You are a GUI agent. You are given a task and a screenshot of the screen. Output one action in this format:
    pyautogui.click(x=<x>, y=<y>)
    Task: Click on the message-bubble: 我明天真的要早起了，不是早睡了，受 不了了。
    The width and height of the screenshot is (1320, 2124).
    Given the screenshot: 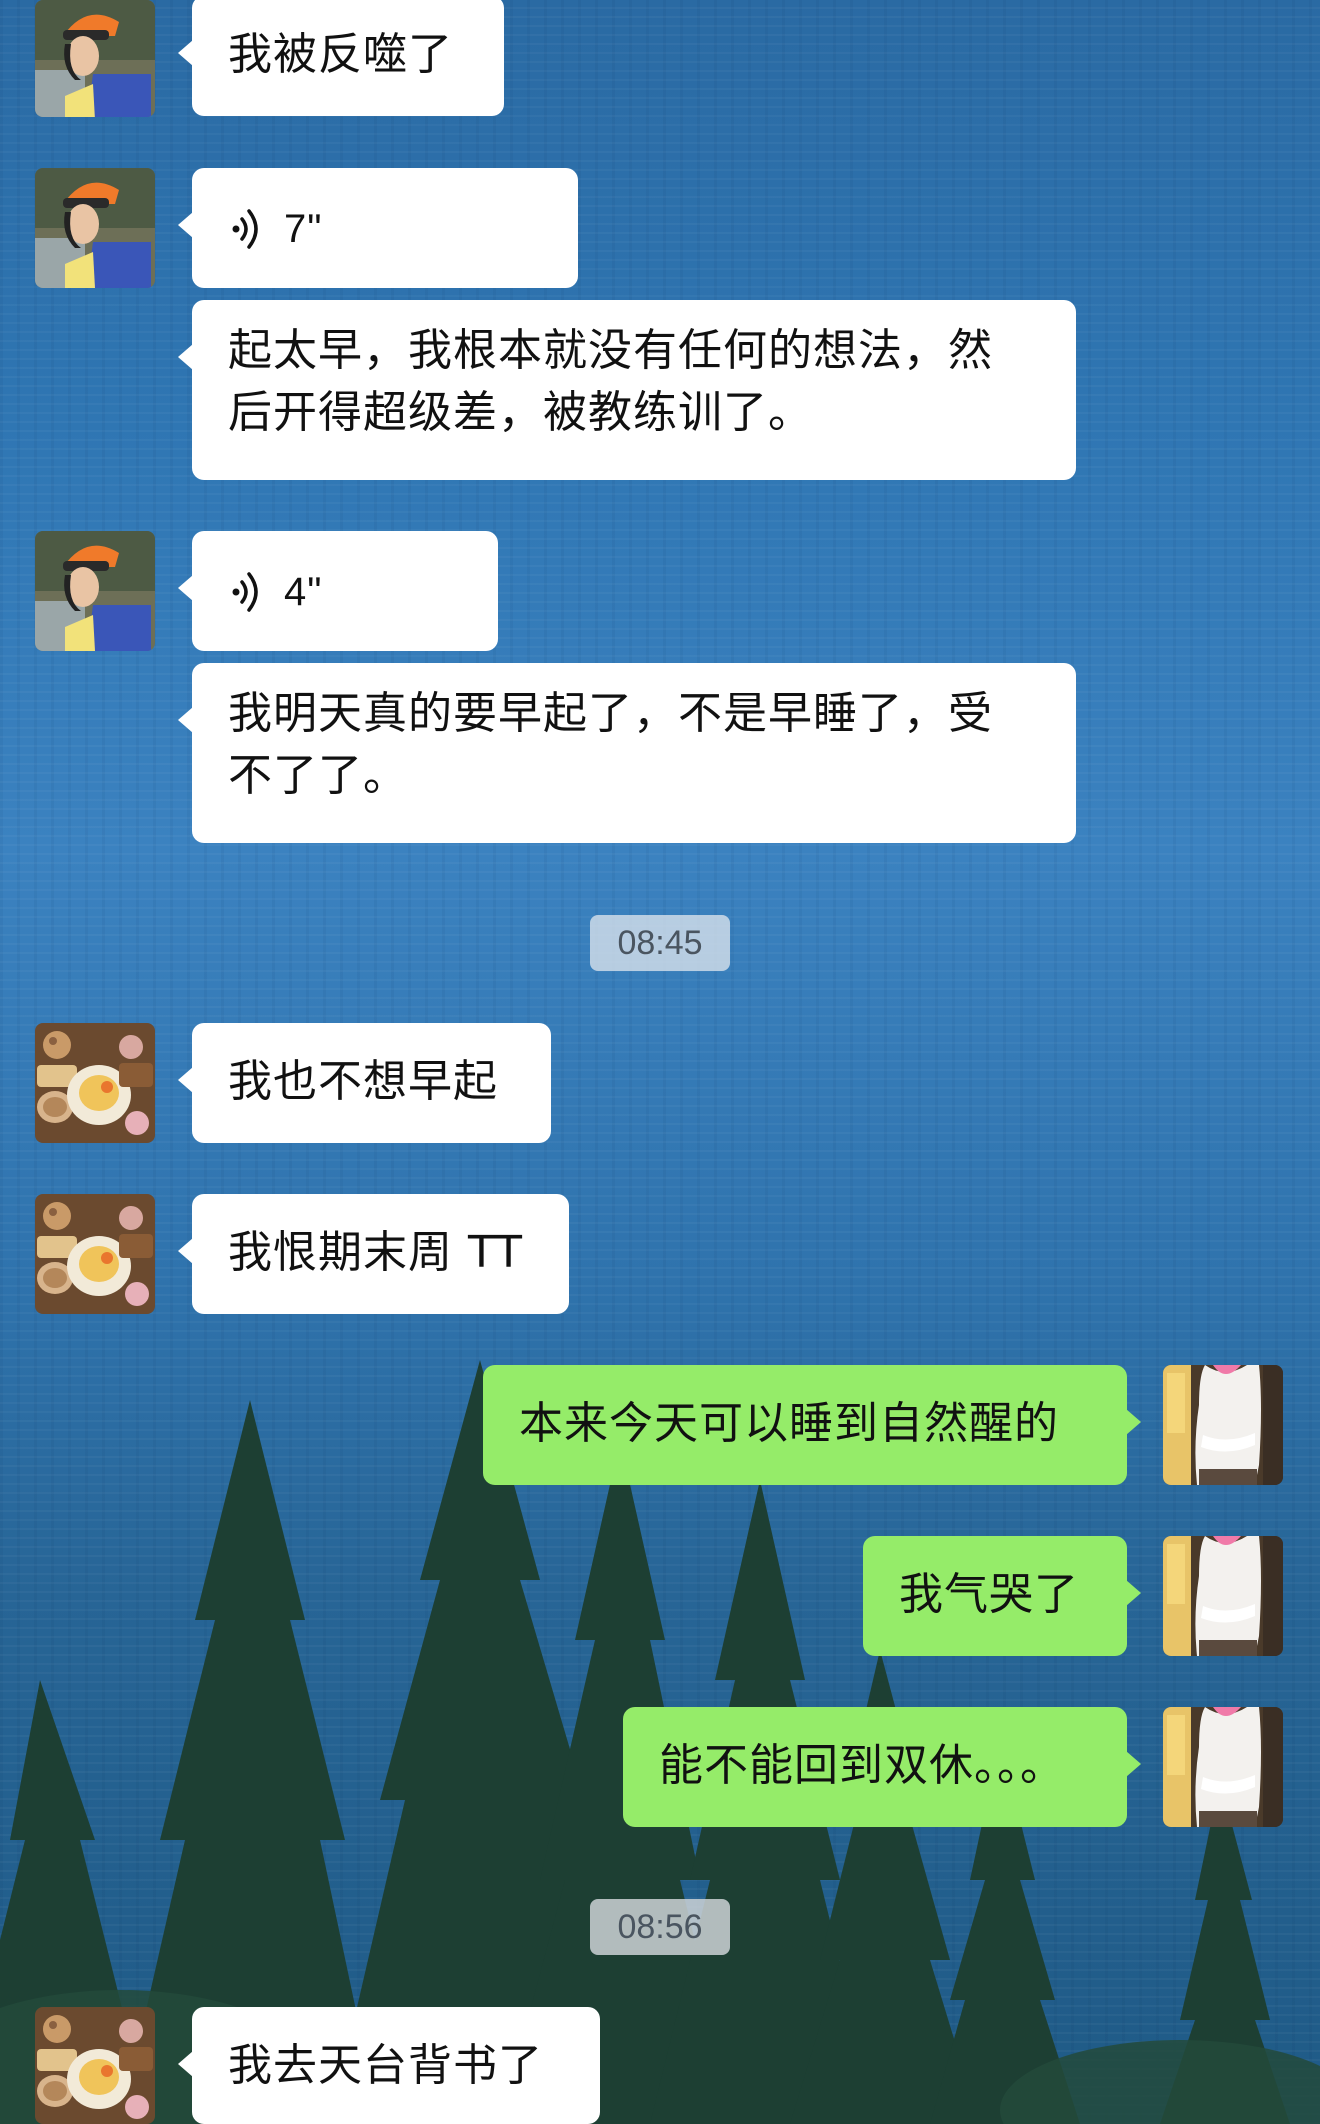 What is the action you would take?
    pyautogui.click(x=627, y=753)
    